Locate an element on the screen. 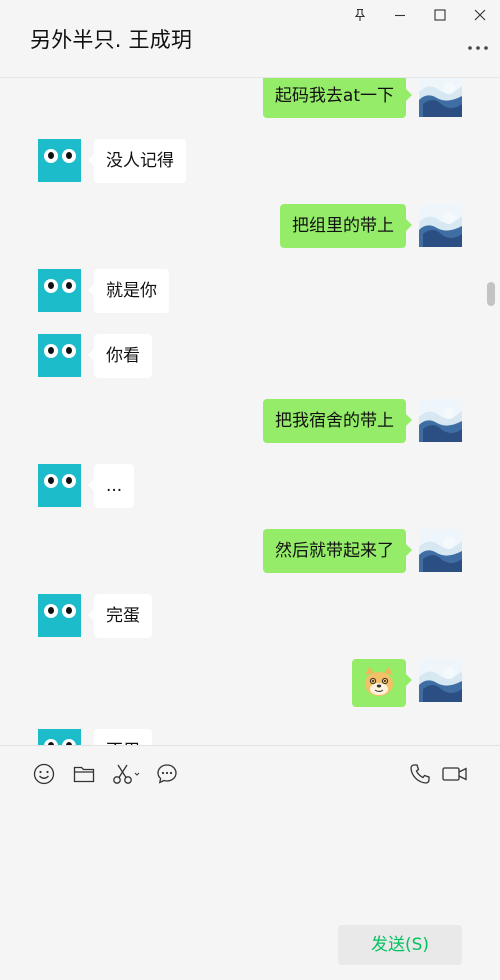 Image resolution: width=500 pixels, height=980 pixels. video-call-button is located at coordinates (455, 774).